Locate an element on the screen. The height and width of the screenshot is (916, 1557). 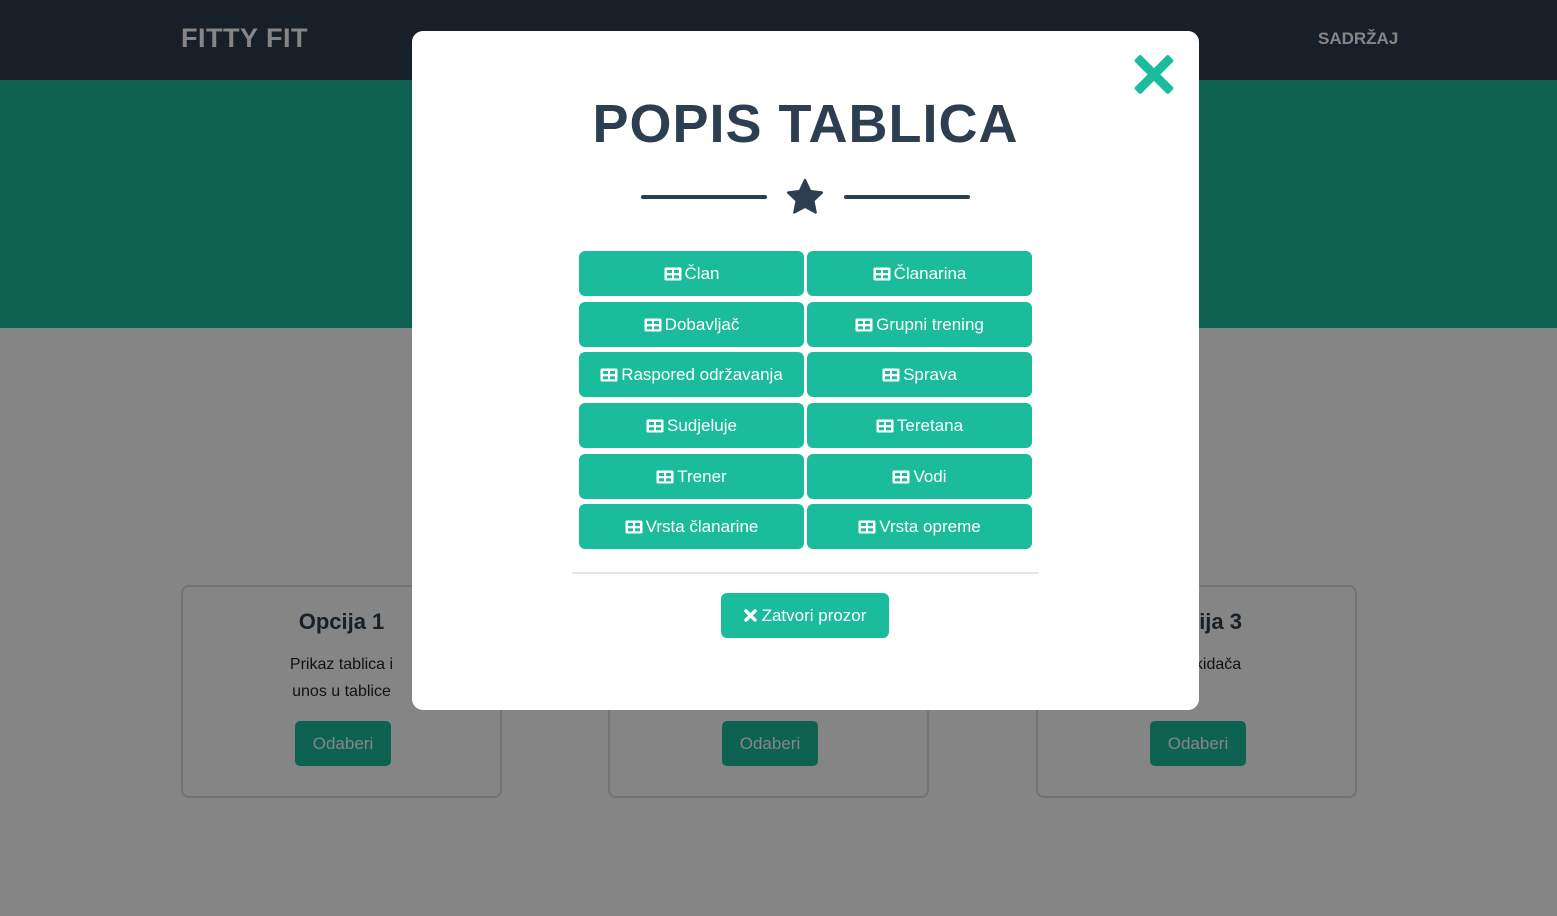
close-icon is located at coordinates (1154, 75).